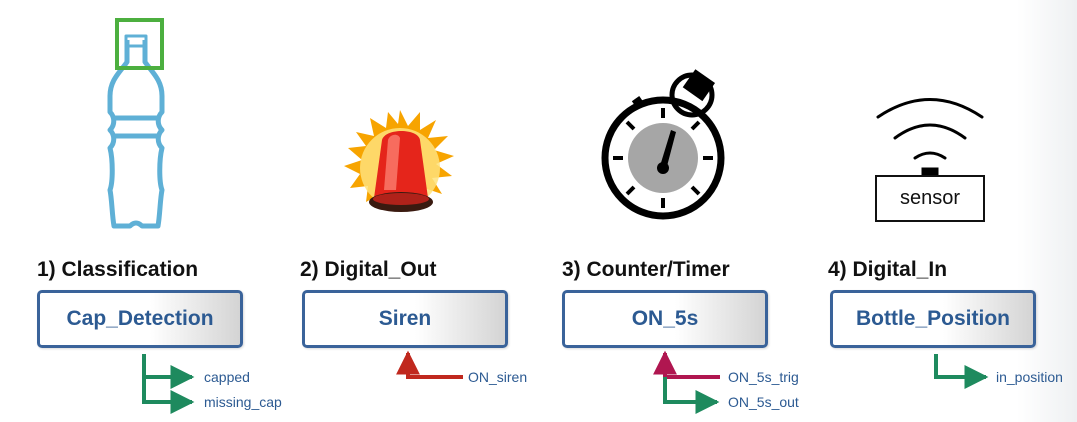 This screenshot has height=422, width=1077. I want to click on block-label: Siren, so click(405, 318).